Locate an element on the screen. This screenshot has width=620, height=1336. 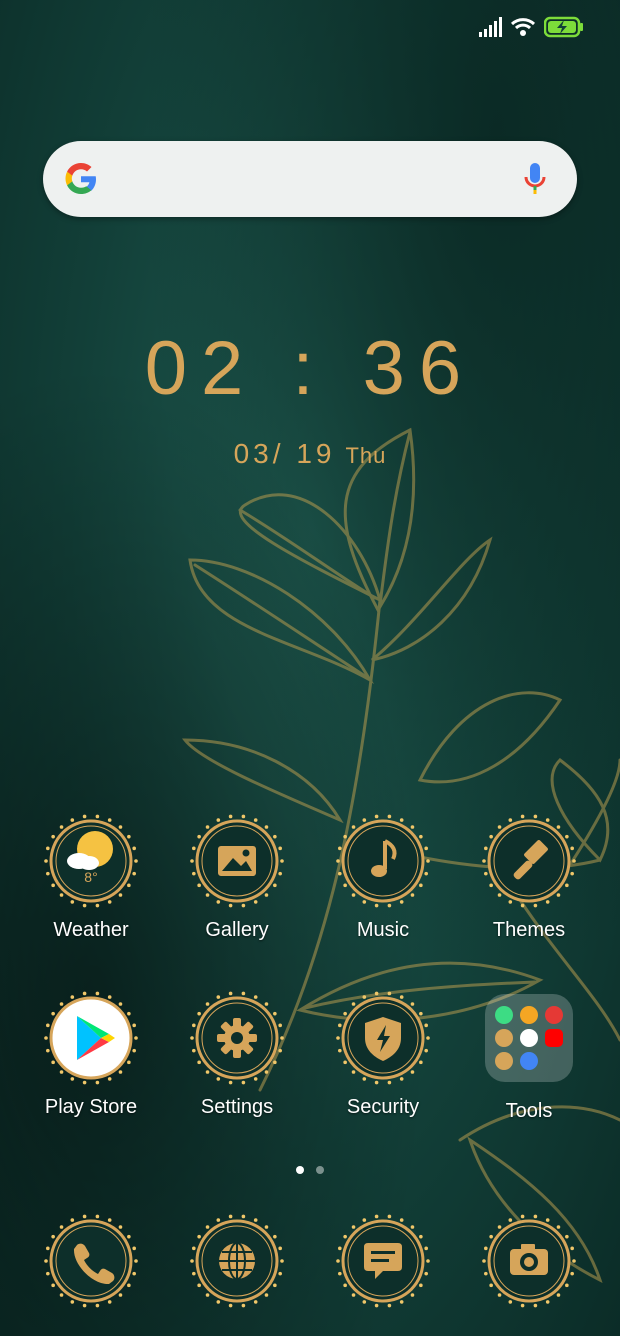
dock-browser is located at coordinates (237, 1261).